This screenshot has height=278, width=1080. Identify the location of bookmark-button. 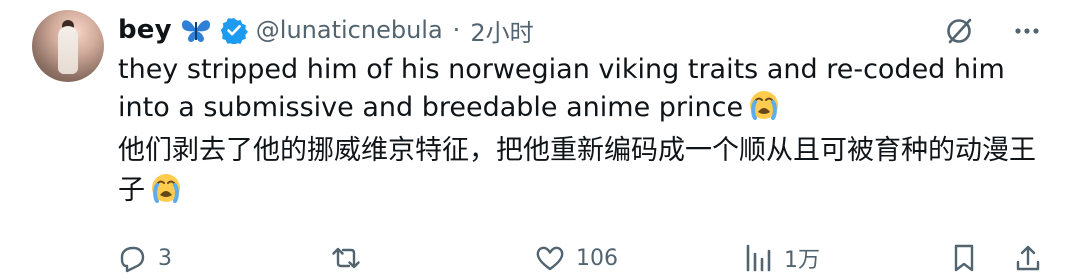
(964, 258).